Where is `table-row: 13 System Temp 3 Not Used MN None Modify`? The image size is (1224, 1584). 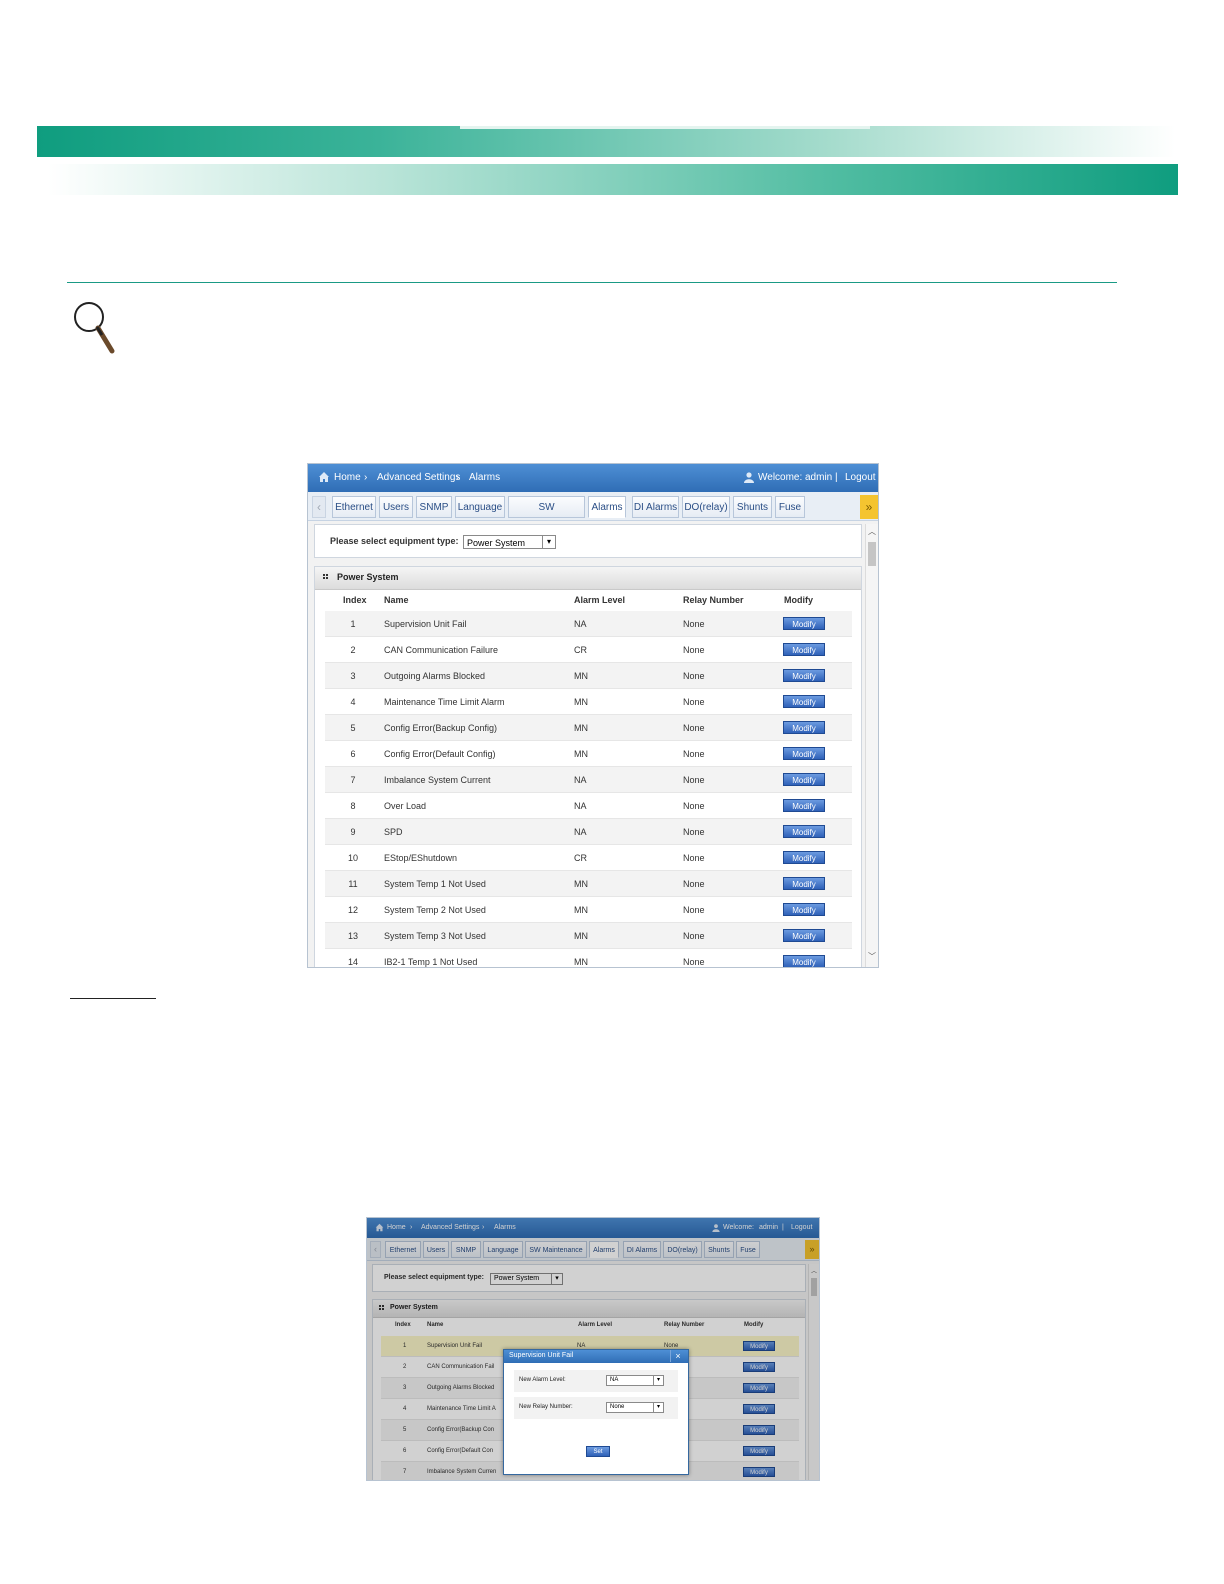
table-row: 13 System Temp 3 Not Used MN None Modify is located at coordinates (588, 936).